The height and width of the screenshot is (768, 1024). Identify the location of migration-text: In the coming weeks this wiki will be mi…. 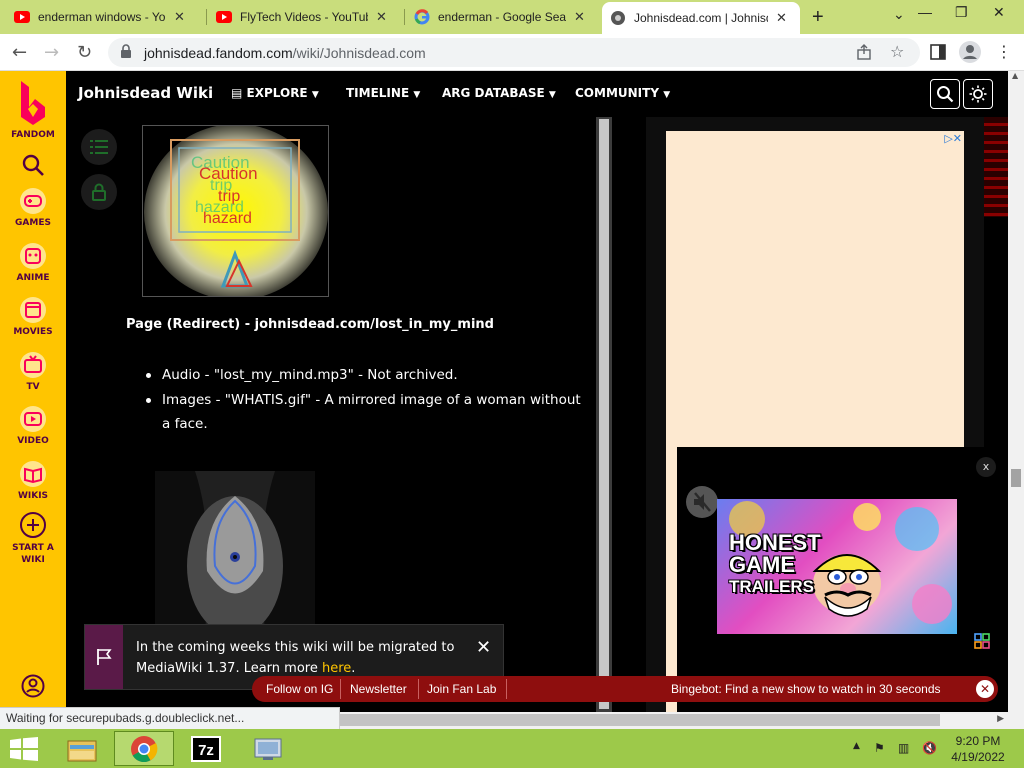
(301, 658).